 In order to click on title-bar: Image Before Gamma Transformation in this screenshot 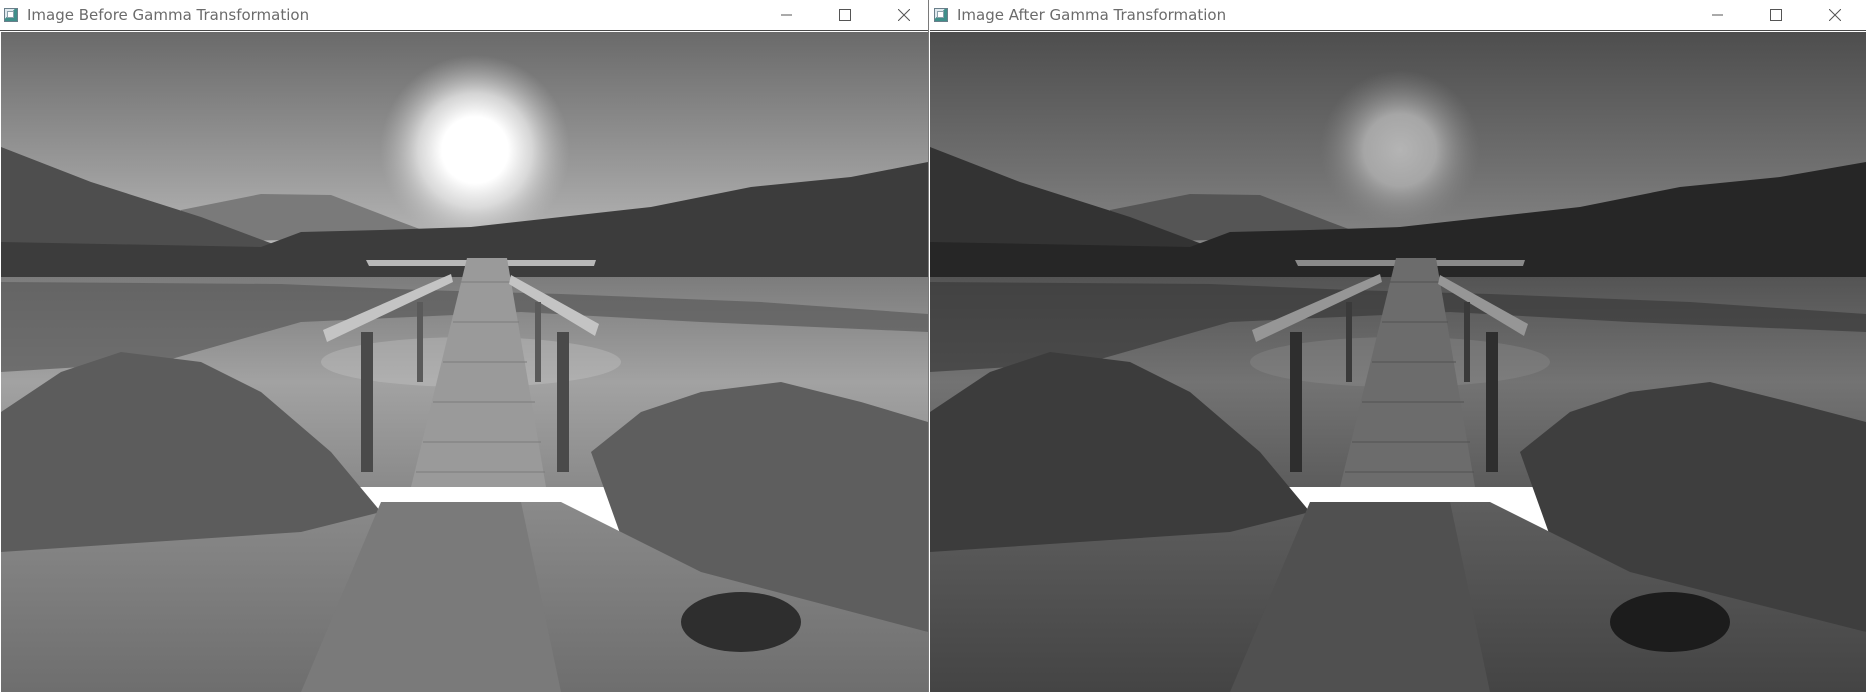, I will do `click(464, 15)`.